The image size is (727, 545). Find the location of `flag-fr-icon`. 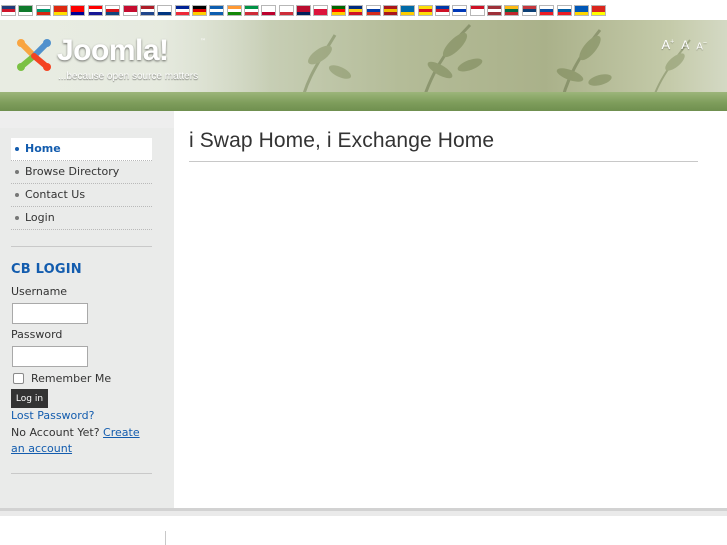

flag-fr-icon is located at coordinates (182, 10).